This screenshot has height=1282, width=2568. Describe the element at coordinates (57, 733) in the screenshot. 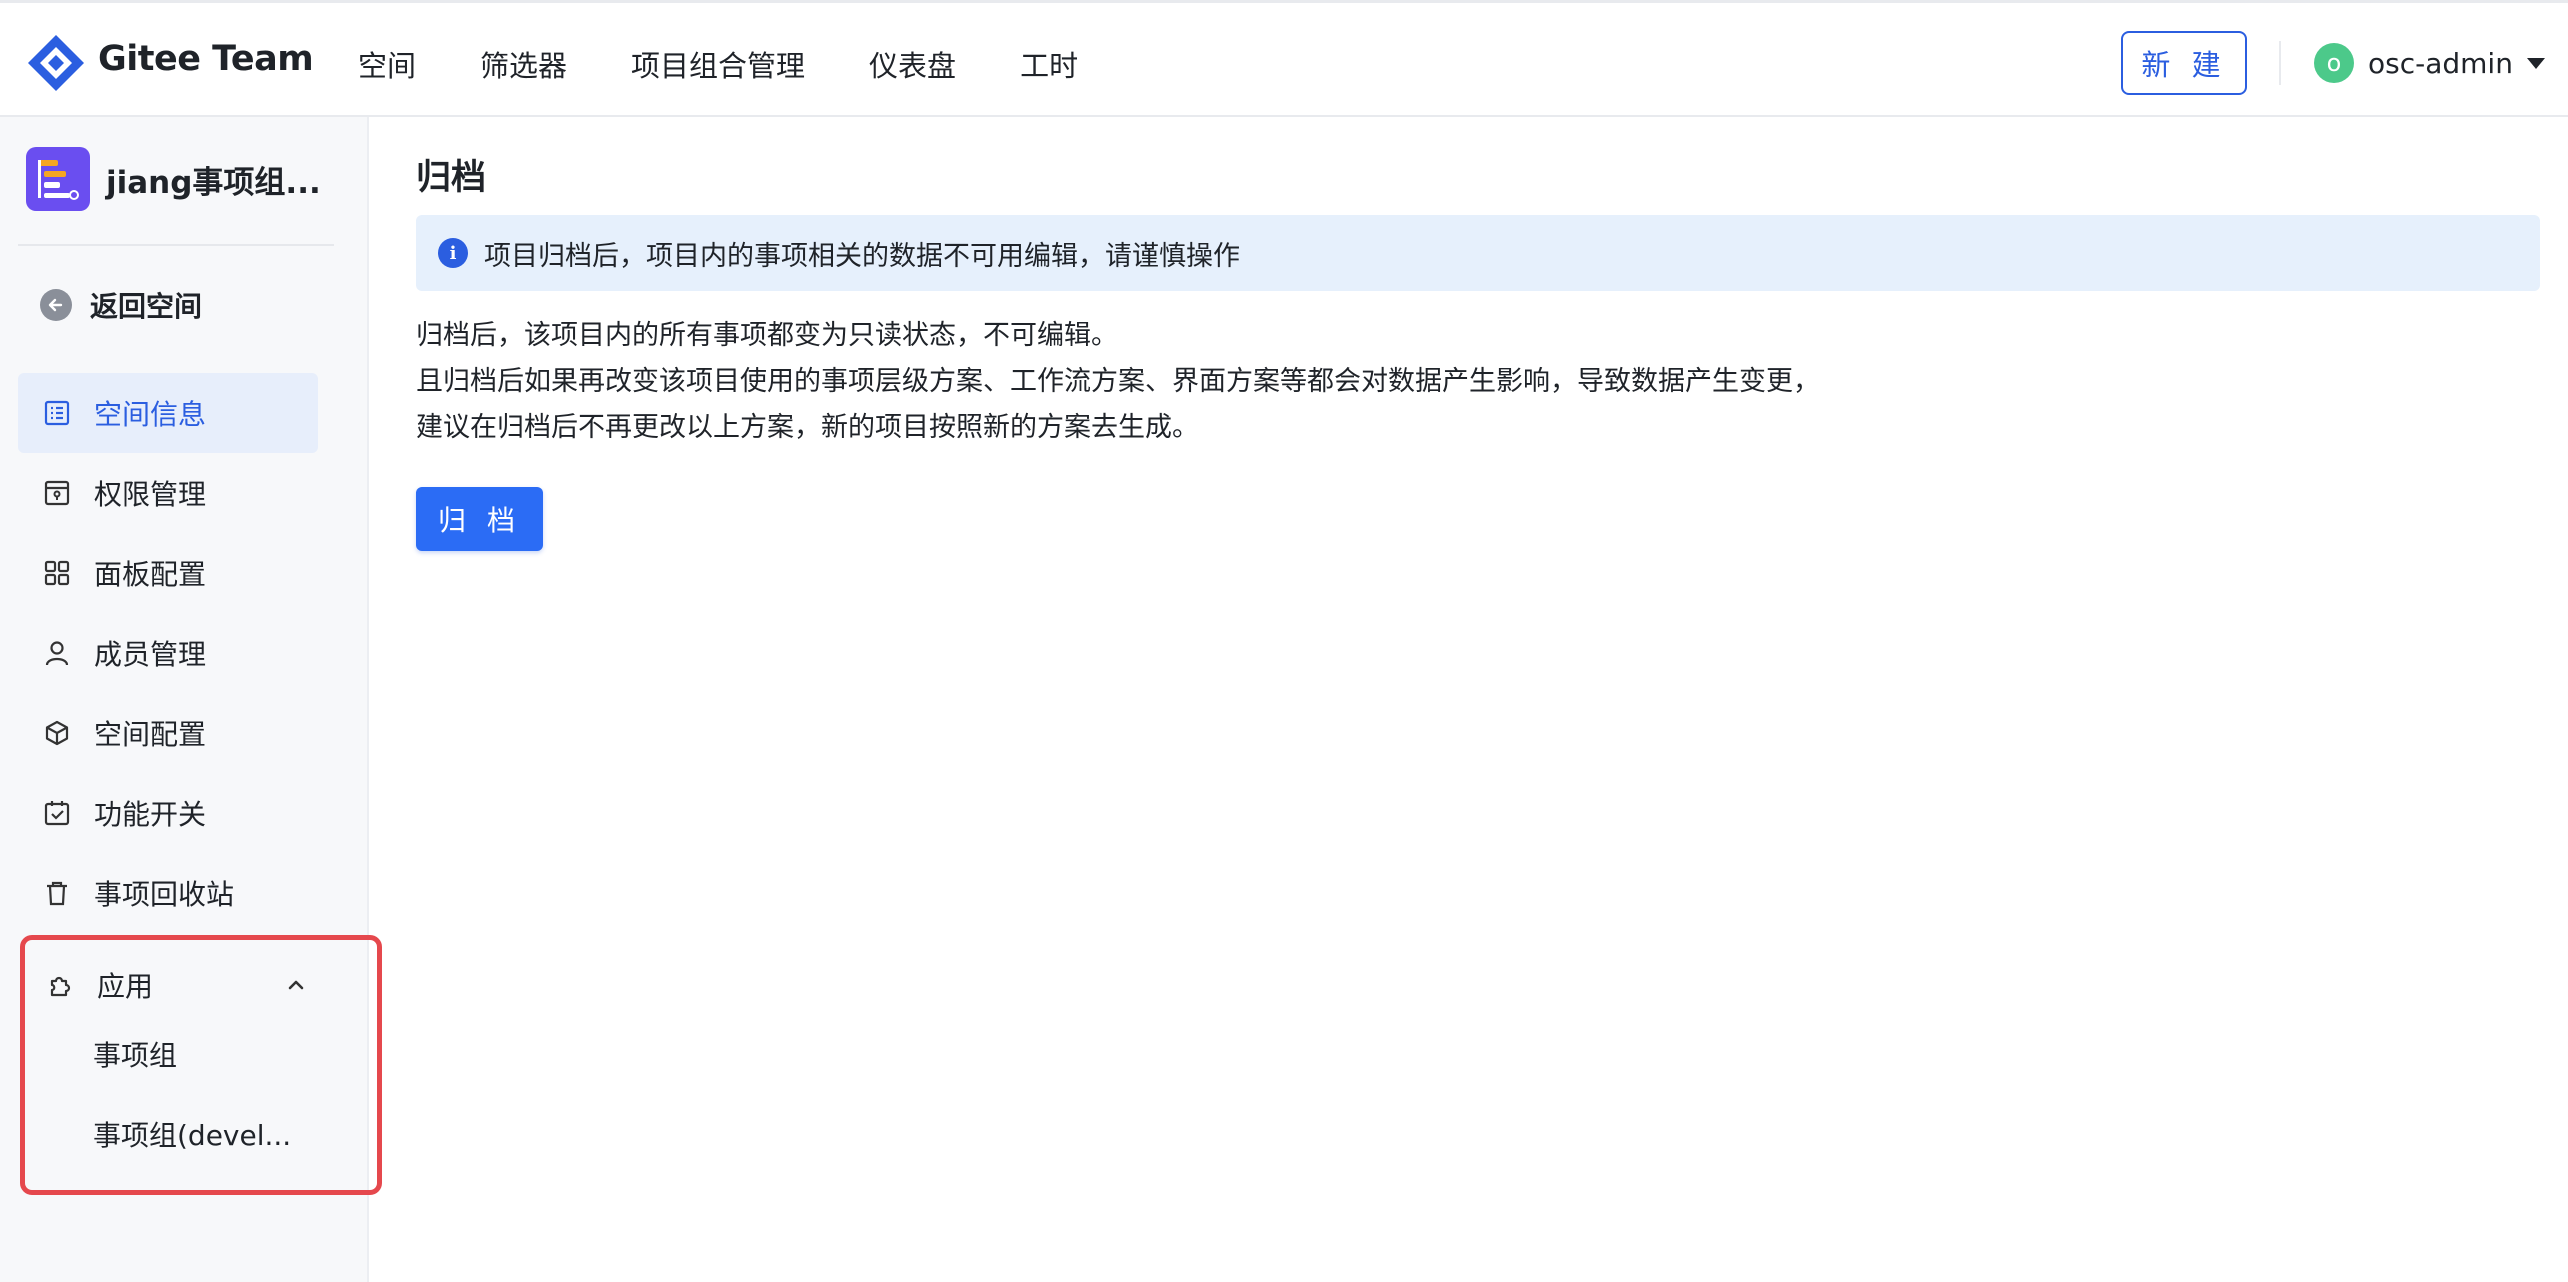

I see `cube-icon` at that location.